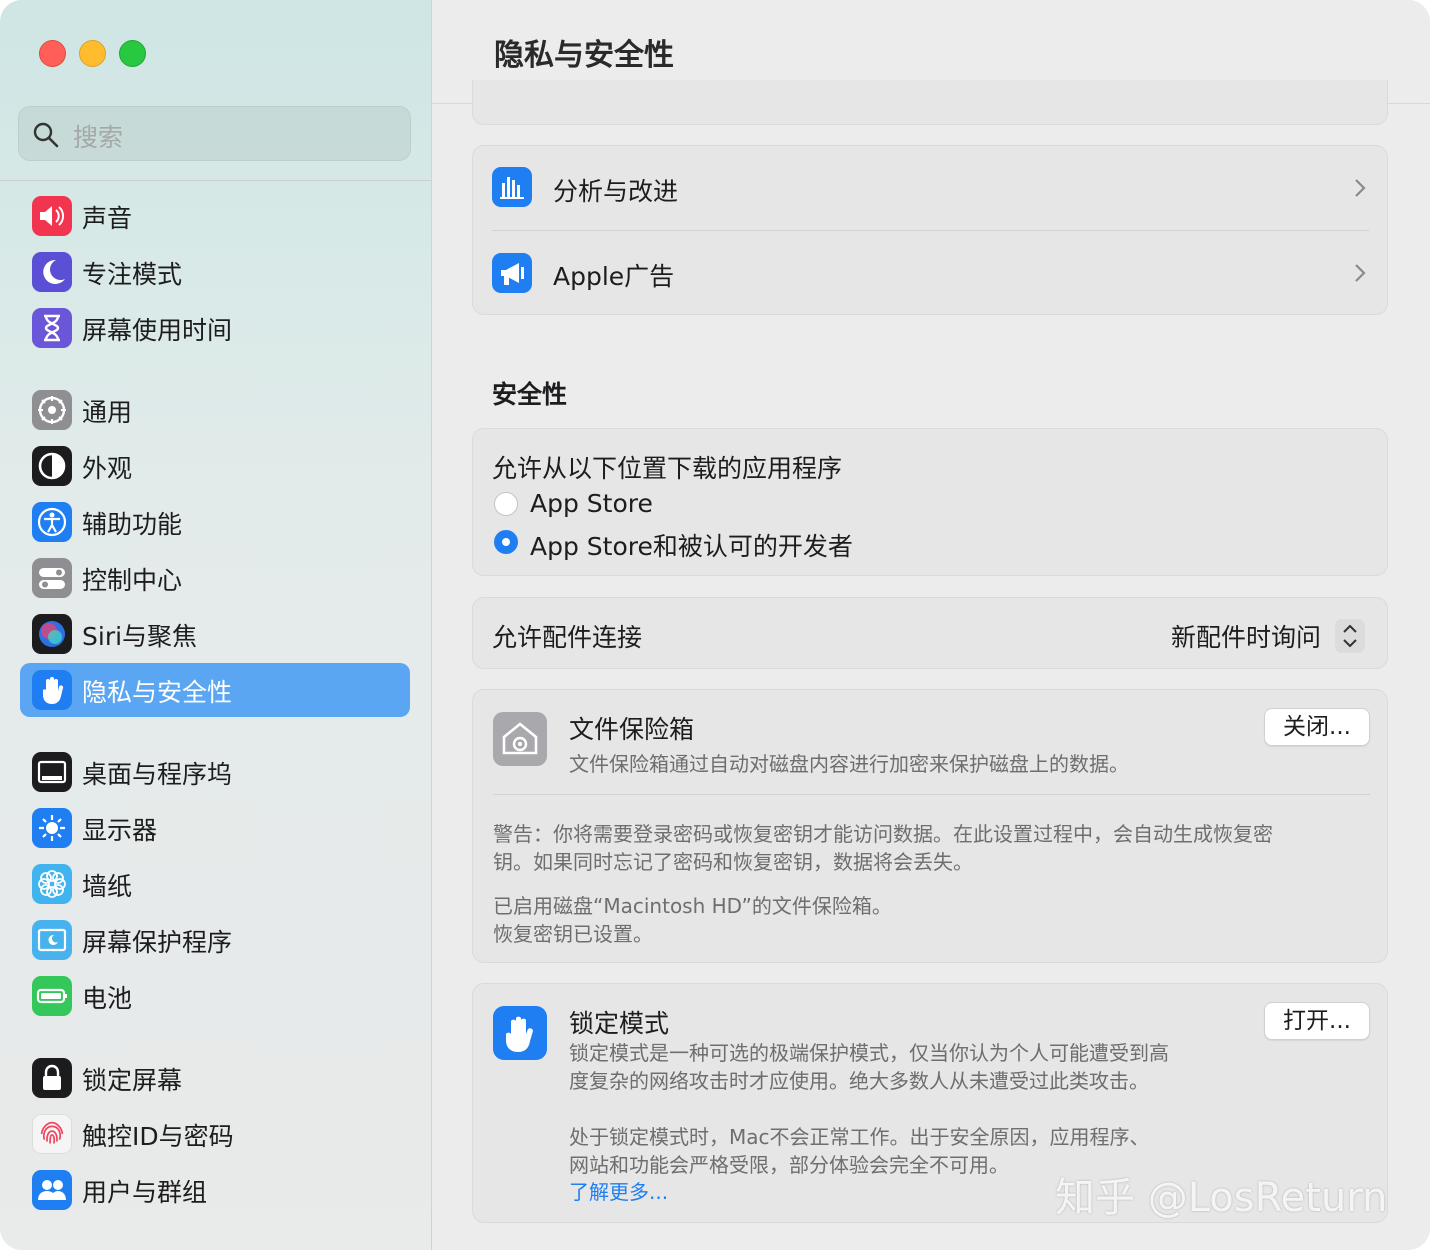 Image resolution: width=1430 pixels, height=1250 pixels. What do you see at coordinates (157, 692) in the screenshot?
I see `sidebar-item-label: 隐私与安全性` at bounding box center [157, 692].